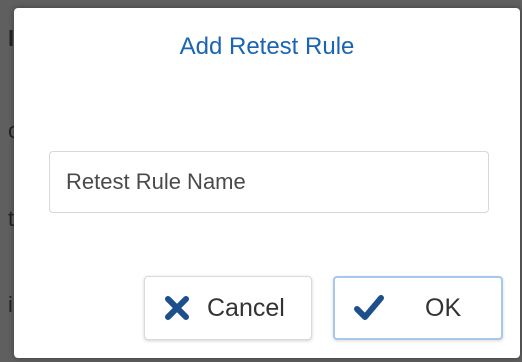 This screenshot has height=362, width=522. Describe the element at coordinates (369, 308) in the screenshot. I see `checkmark-icon` at that location.